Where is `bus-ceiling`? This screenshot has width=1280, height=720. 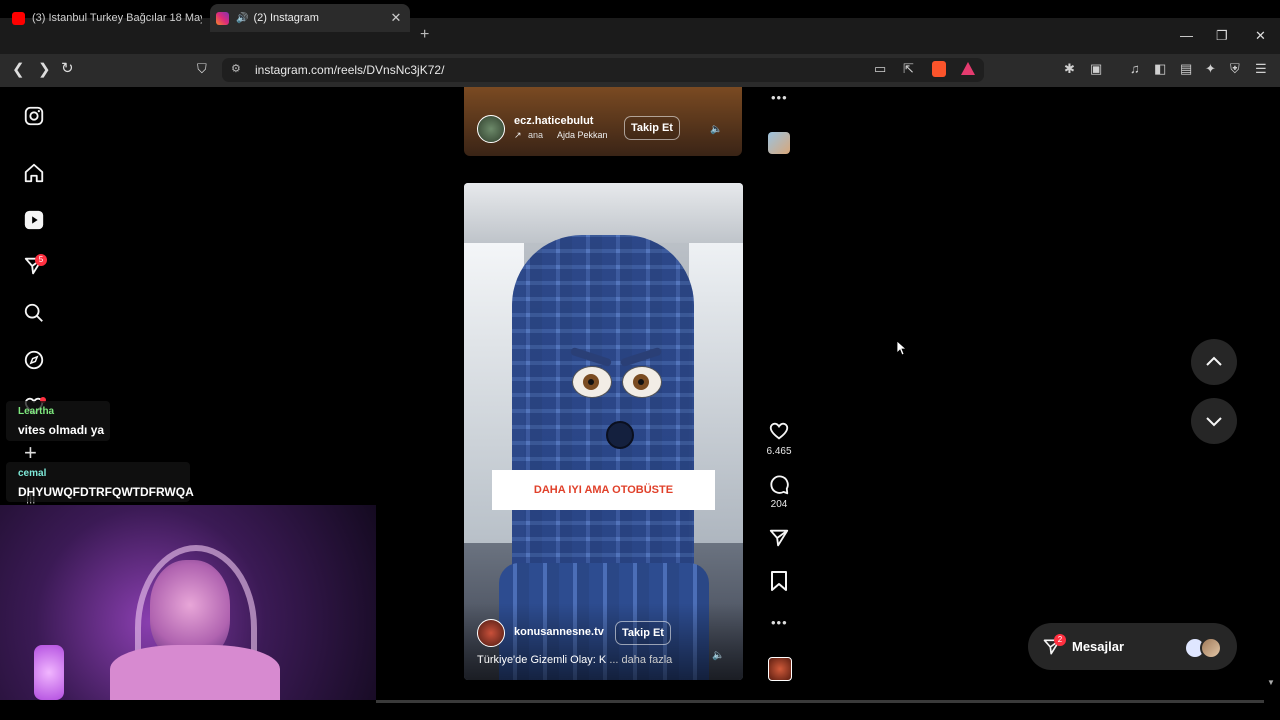 bus-ceiling is located at coordinates (603, 213).